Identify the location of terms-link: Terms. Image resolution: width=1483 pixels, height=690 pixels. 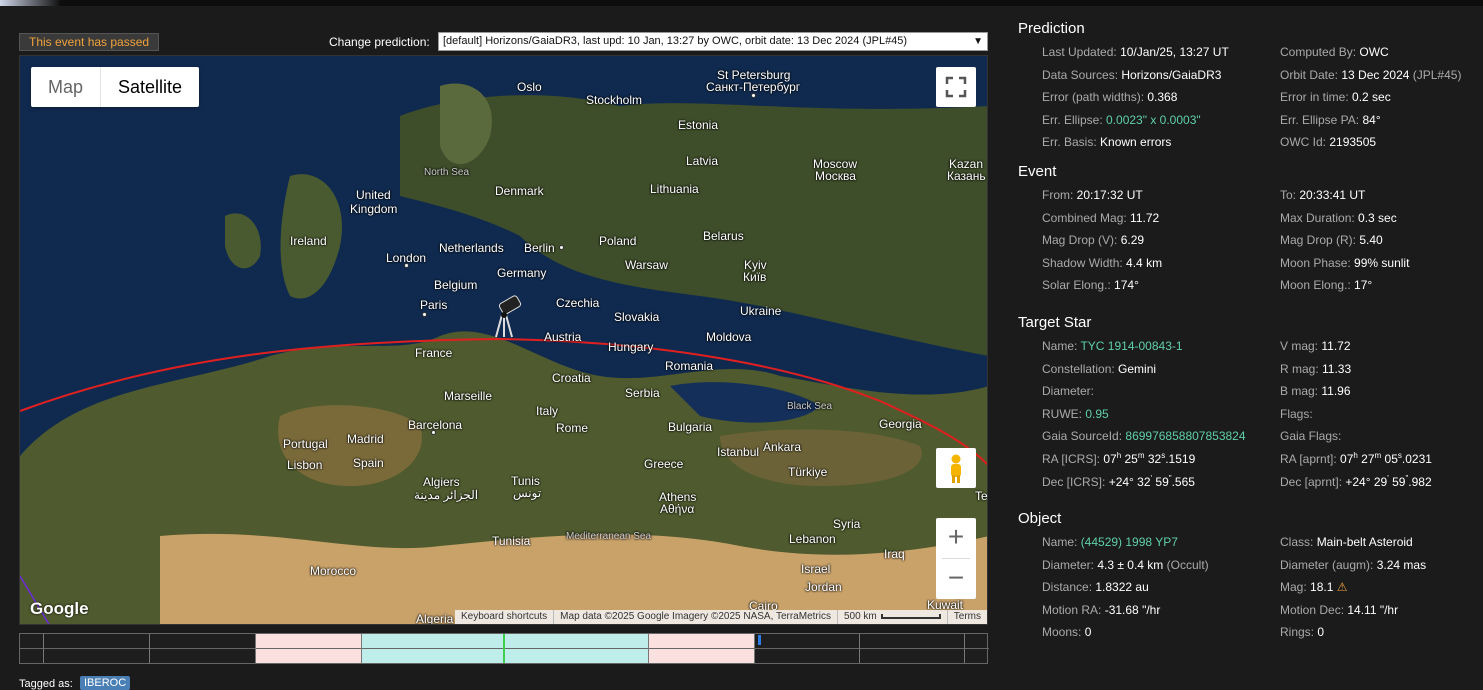
(966, 617).